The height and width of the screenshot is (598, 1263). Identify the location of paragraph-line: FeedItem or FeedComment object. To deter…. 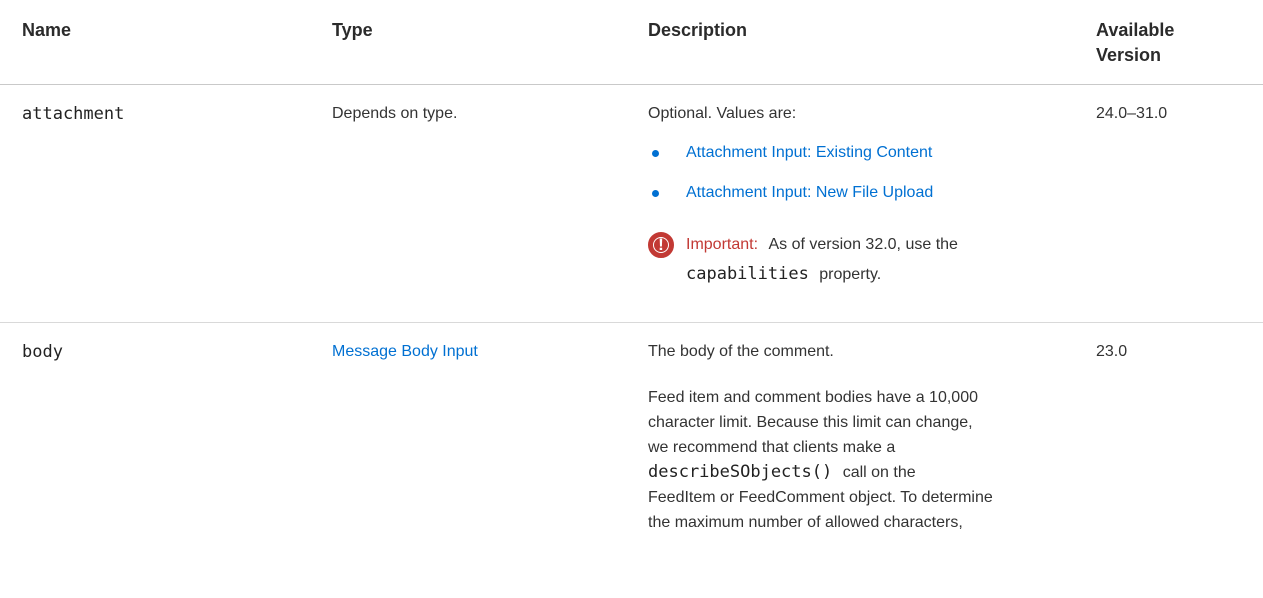
(820, 497).